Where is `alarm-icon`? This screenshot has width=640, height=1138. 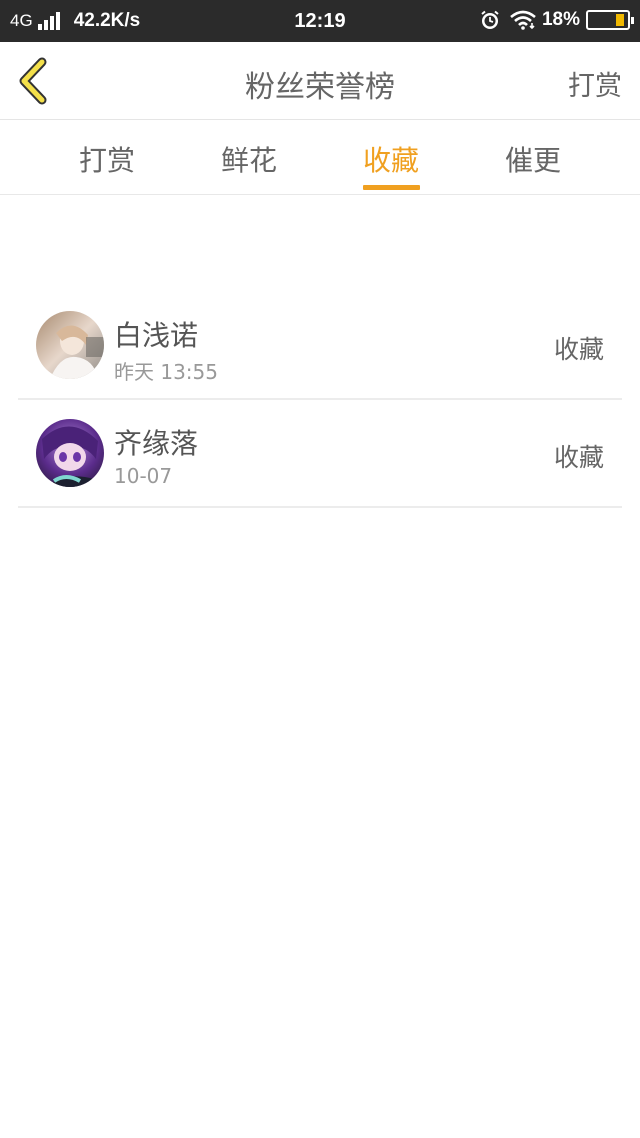 alarm-icon is located at coordinates (490, 19).